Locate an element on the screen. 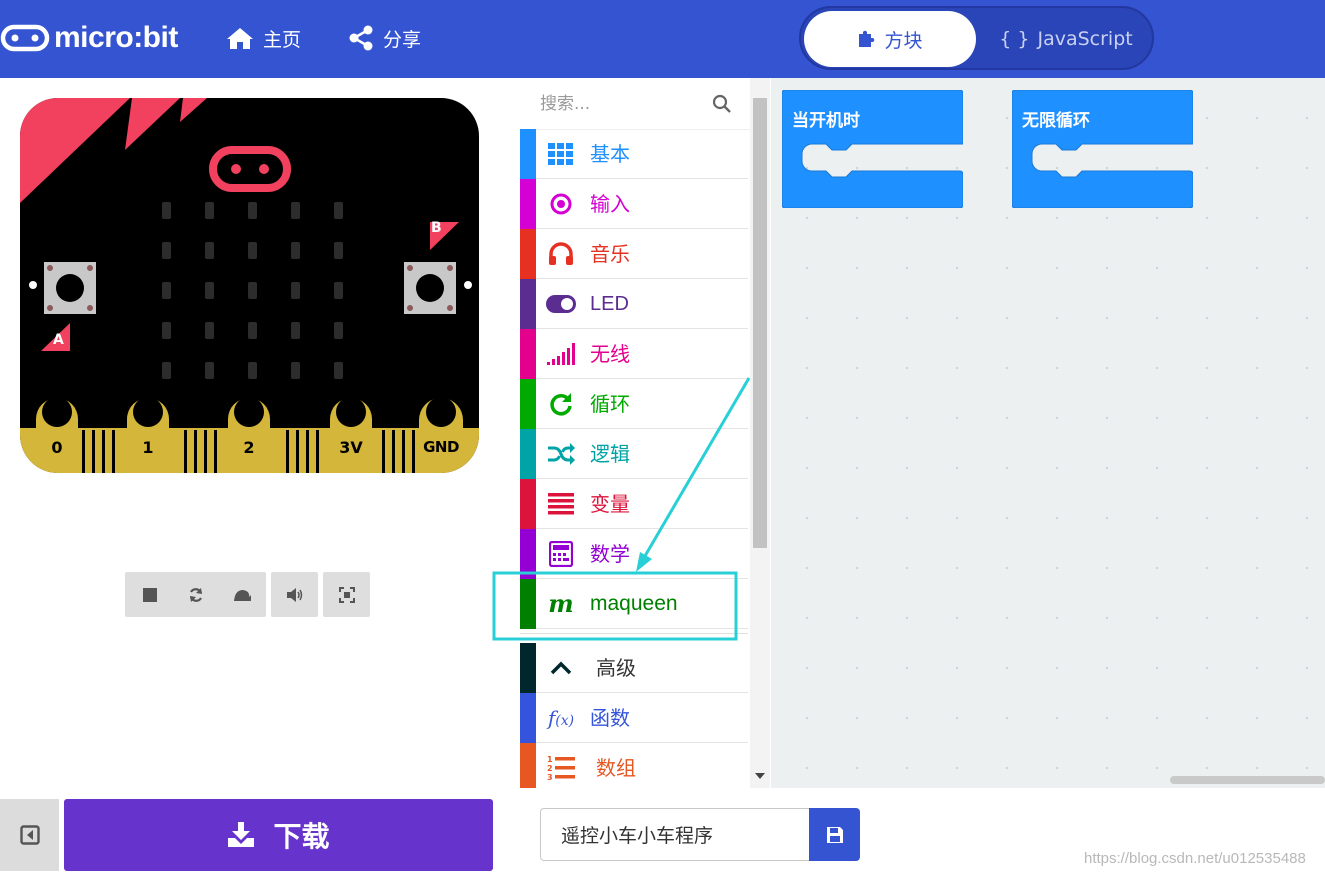 Image resolution: width=1325 pixels, height=879 pixels. maqueen-icon: m is located at coordinates (561, 603).